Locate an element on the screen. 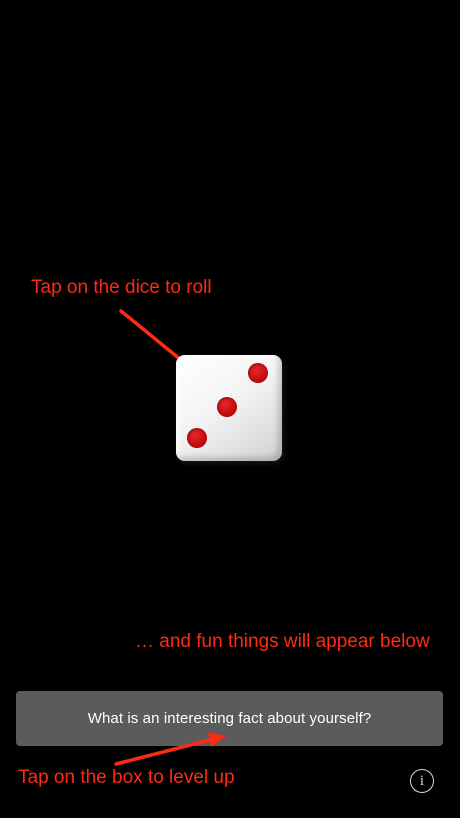 This screenshot has width=460, height=818. fun-things-hint-label: … and fun things will appear below is located at coordinates (282, 641).